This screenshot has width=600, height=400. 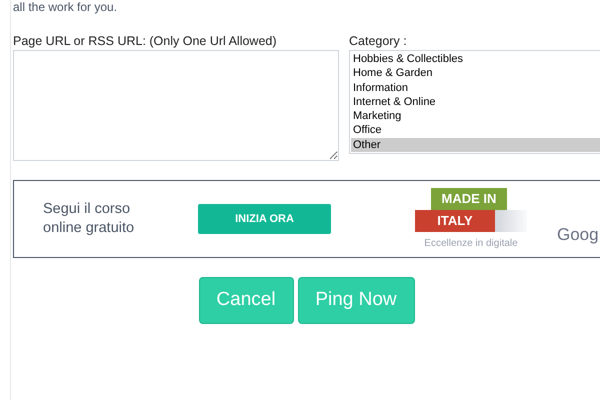 I want to click on field-label: Category :, so click(x=378, y=41).